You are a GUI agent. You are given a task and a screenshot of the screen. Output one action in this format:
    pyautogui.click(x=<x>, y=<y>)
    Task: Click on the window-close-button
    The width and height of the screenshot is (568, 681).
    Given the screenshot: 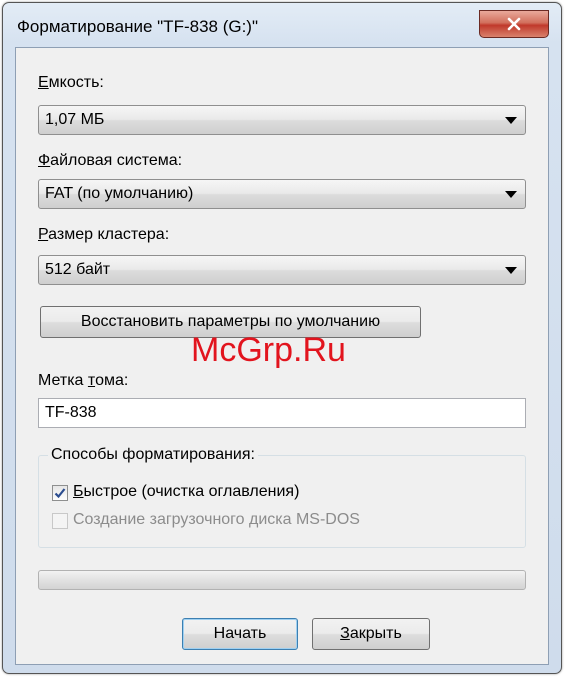 What is the action you would take?
    pyautogui.click(x=514, y=24)
    